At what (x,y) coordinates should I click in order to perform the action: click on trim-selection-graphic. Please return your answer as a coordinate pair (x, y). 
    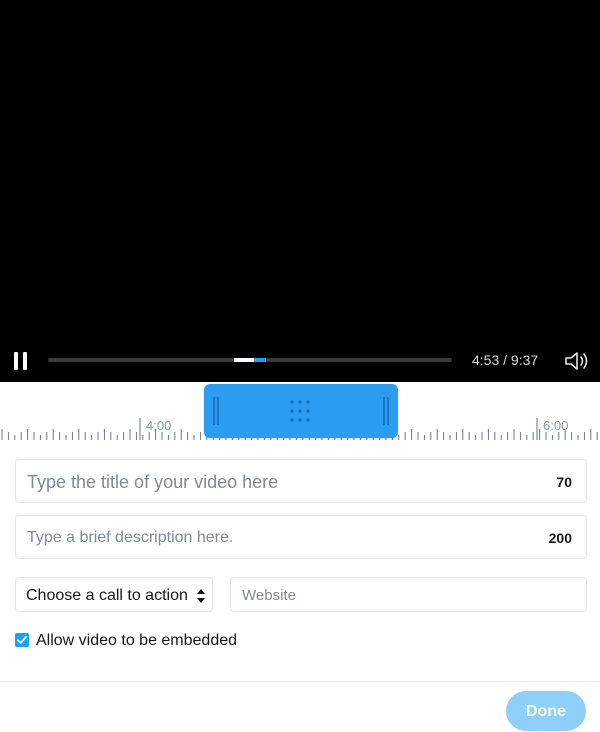
    Looking at the image, I should click on (301, 411).